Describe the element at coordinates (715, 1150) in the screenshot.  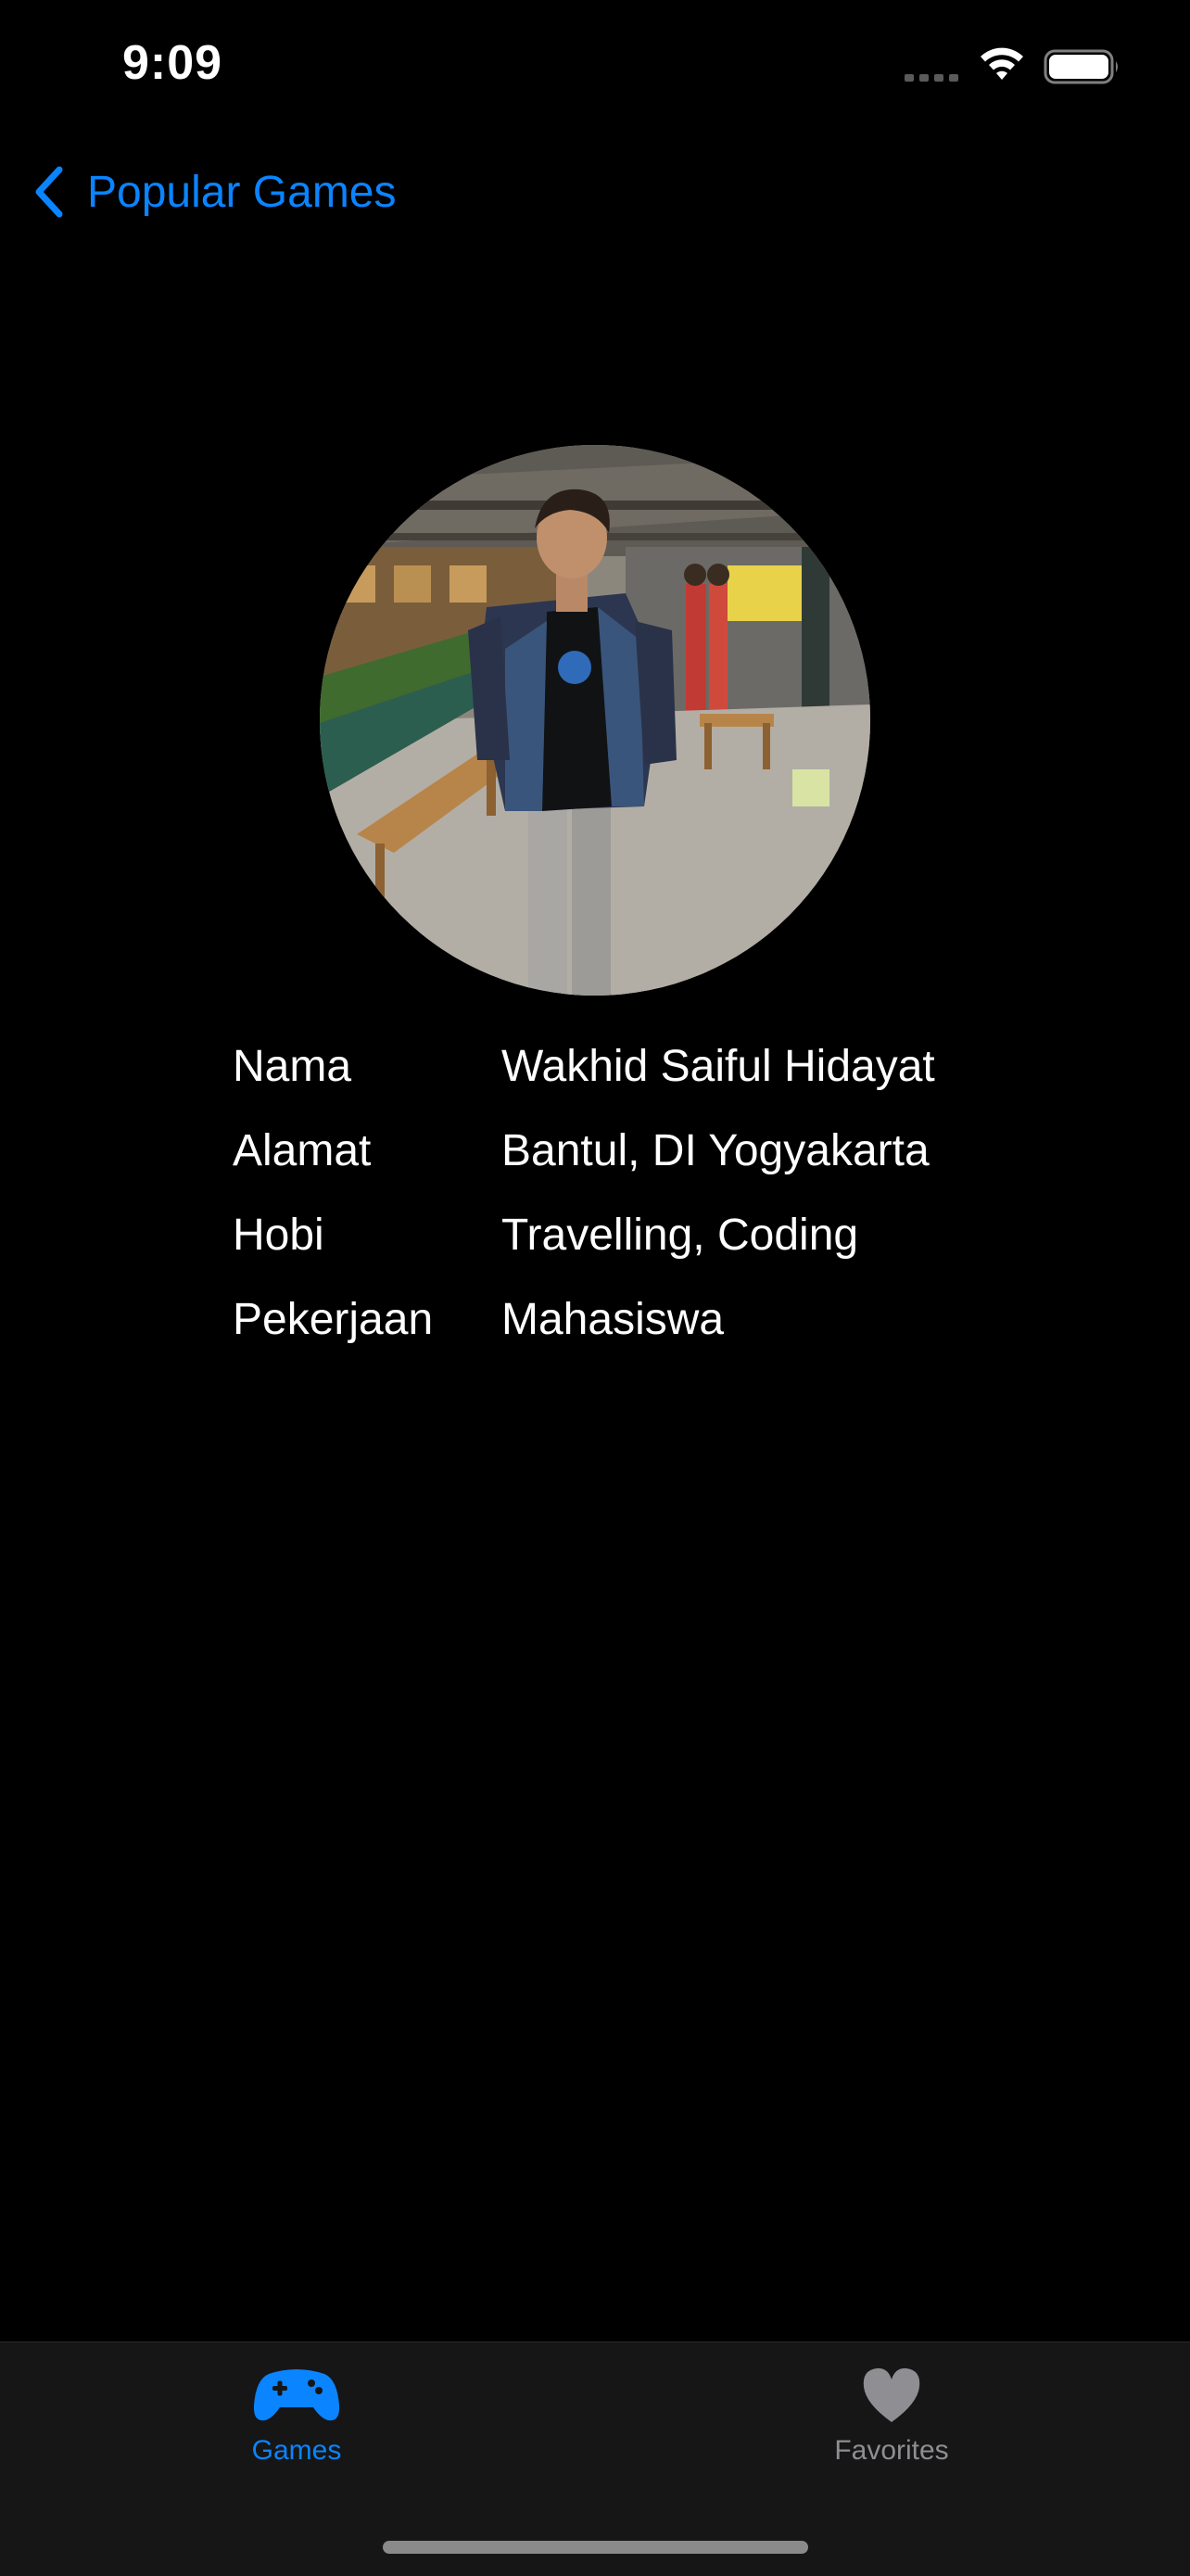
I see `profile-value-text: Bantul, DI Yogyakarta` at that location.